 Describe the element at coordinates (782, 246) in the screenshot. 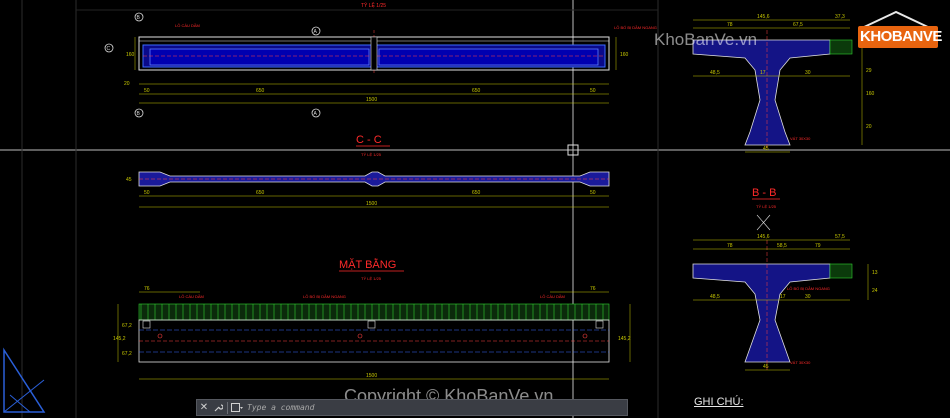

I see `svg-text: 58,5` at that location.